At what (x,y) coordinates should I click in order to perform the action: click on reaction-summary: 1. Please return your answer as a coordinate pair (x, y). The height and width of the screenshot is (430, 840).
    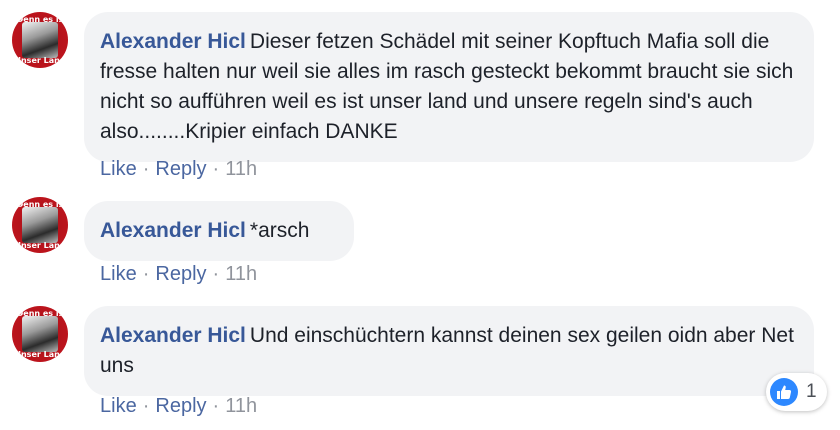
    Looking at the image, I should click on (796, 392).